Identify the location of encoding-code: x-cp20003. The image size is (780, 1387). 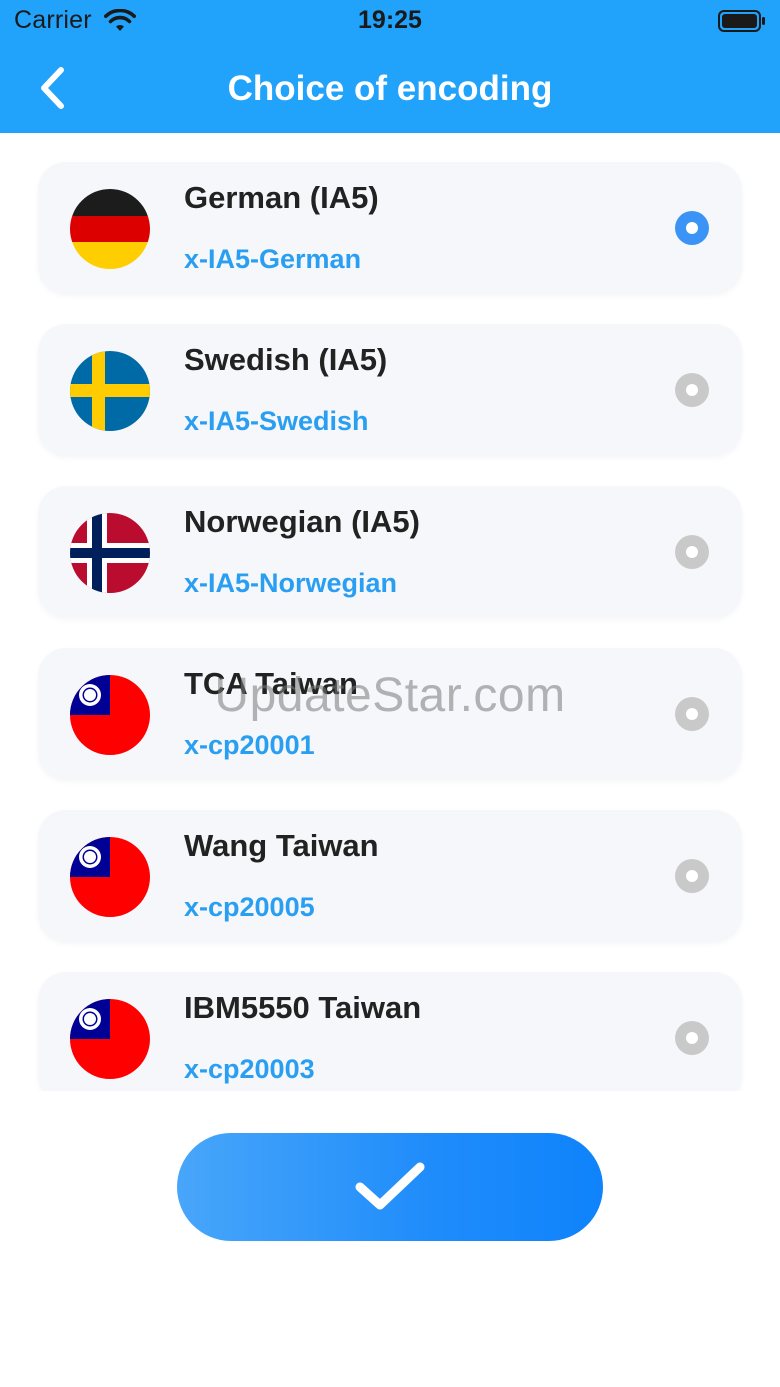
(249, 1069).